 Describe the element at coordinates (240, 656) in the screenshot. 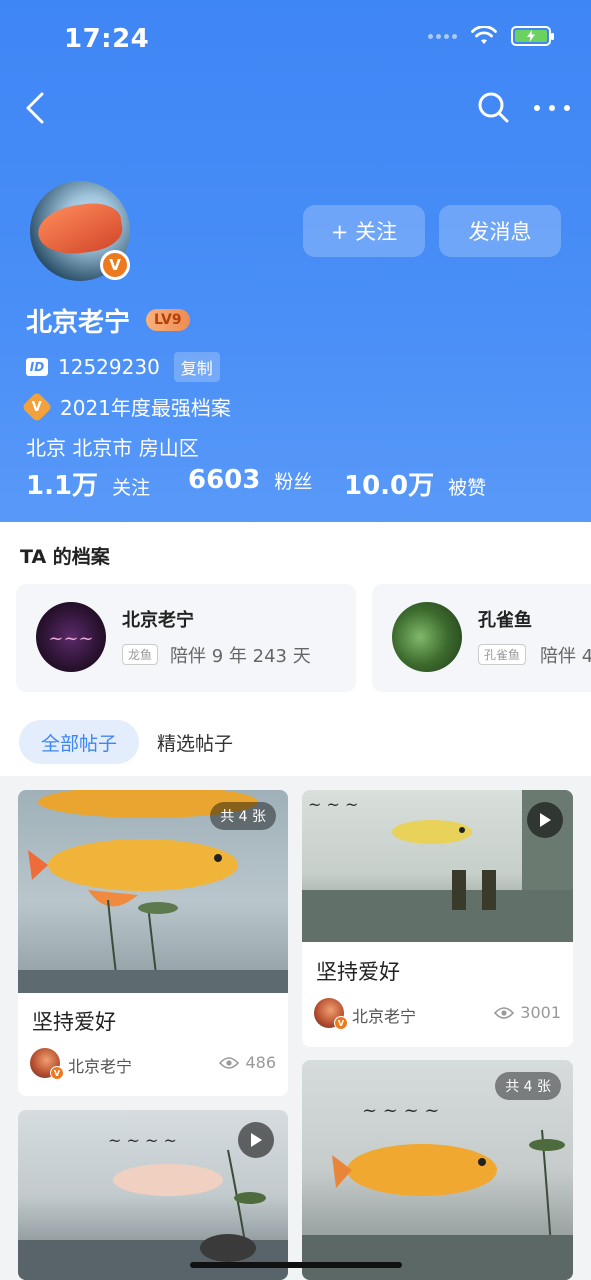

I see `archive-days: 陪伴 9 年 243 天` at that location.